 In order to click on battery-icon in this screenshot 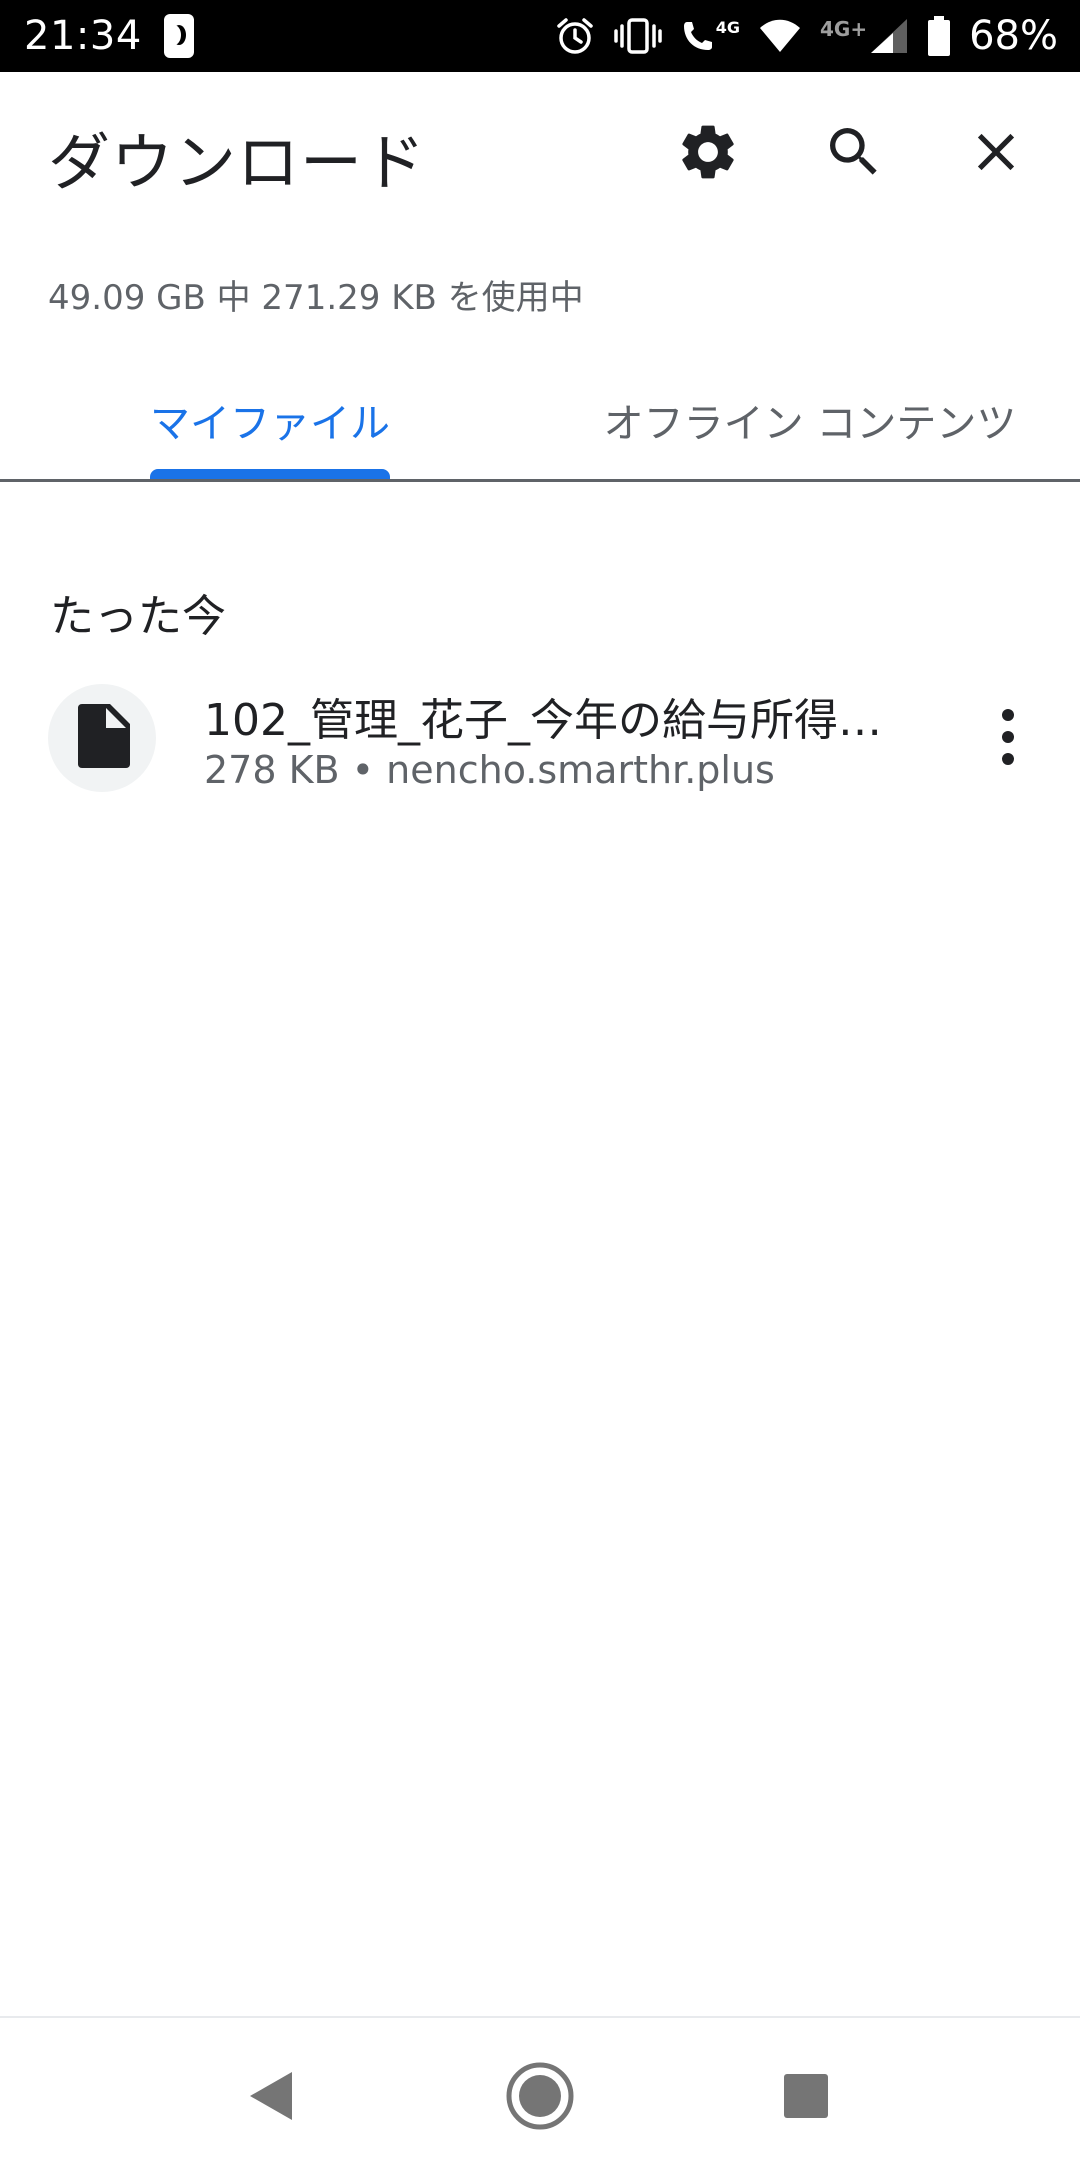, I will do `click(939, 36)`.